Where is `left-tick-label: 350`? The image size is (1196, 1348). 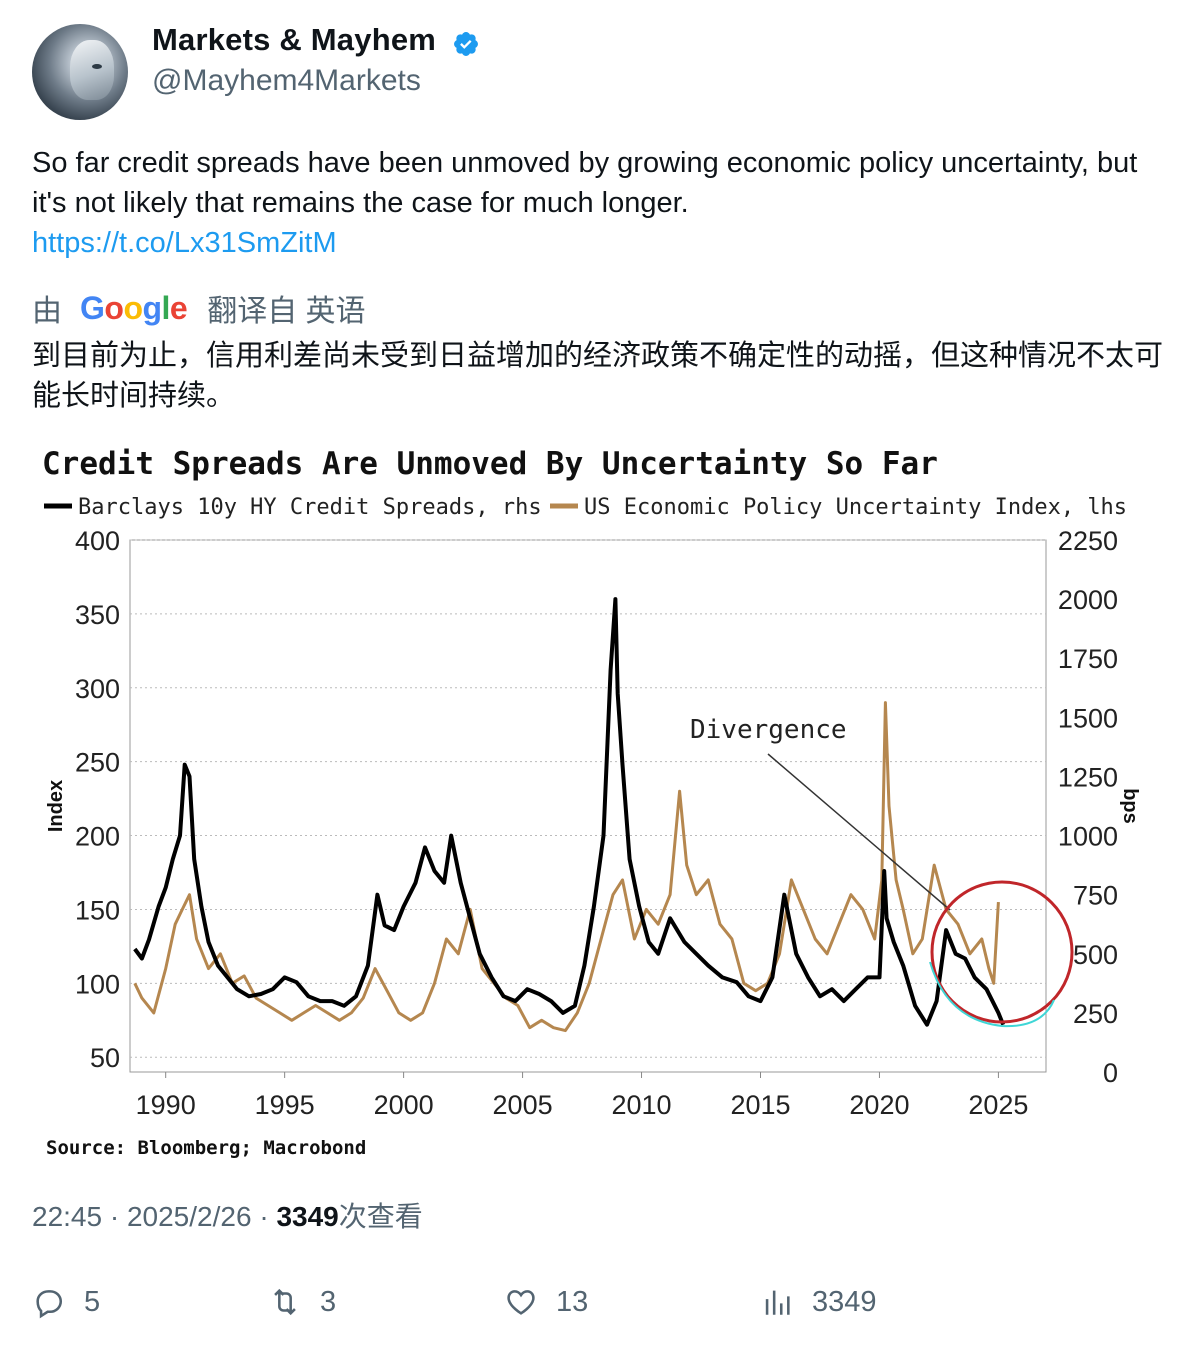 left-tick-label: 350 is located at coordinates (97, 615).